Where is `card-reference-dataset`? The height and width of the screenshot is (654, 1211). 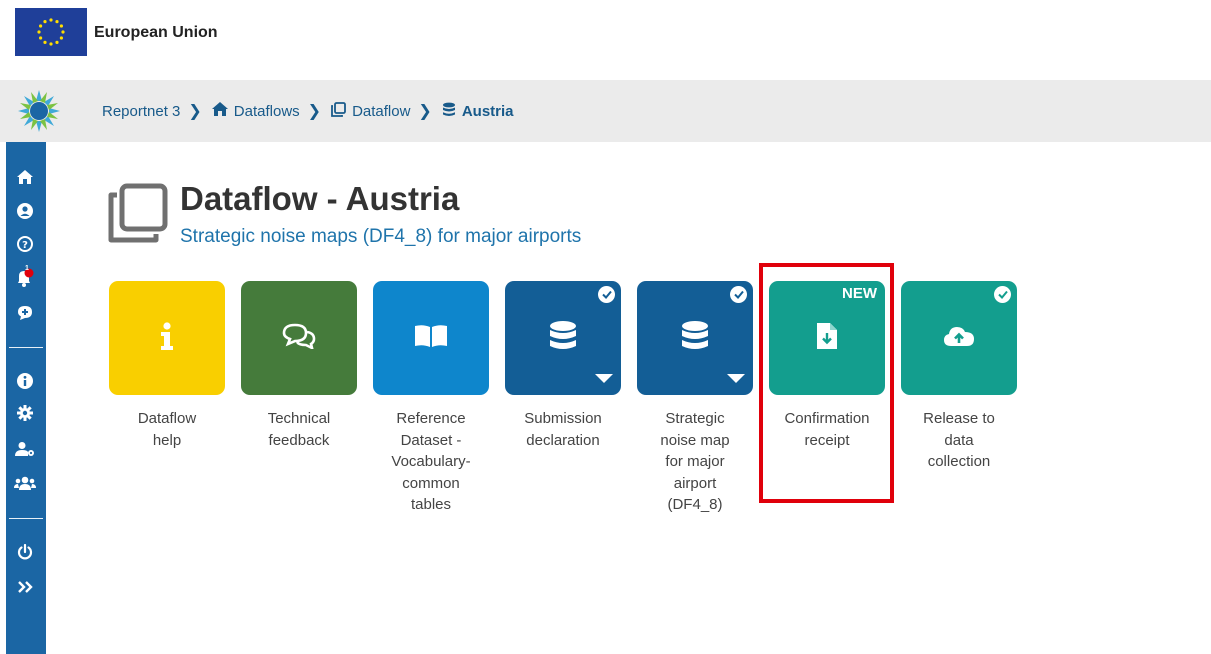
card-reference-dataset is located at coordinates (431, 338).